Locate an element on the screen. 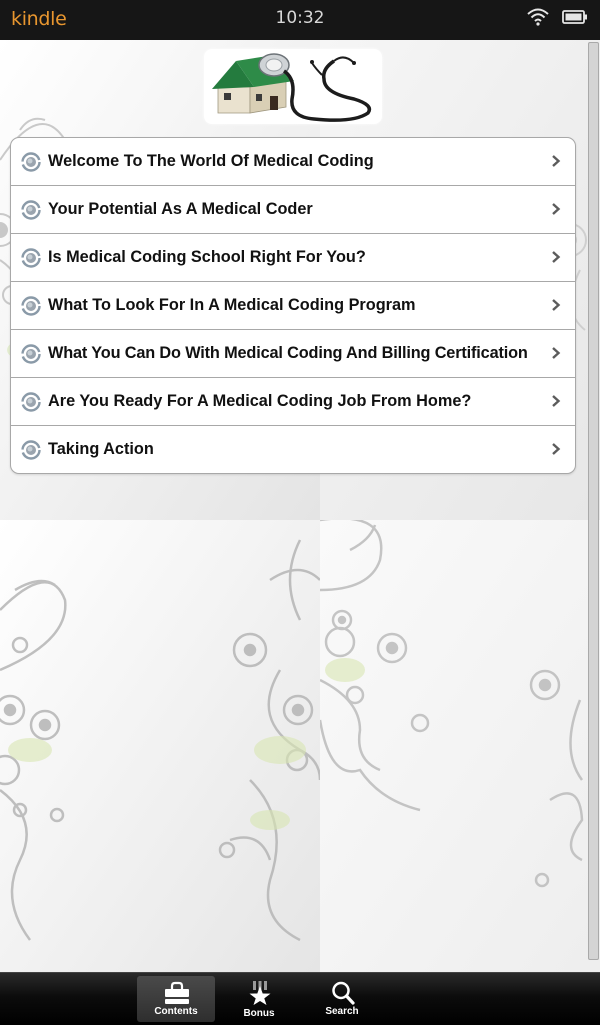 The height and width of the screenshot is (1025, 600). tab-label: Bonus is located at coordinates (259, 1013).